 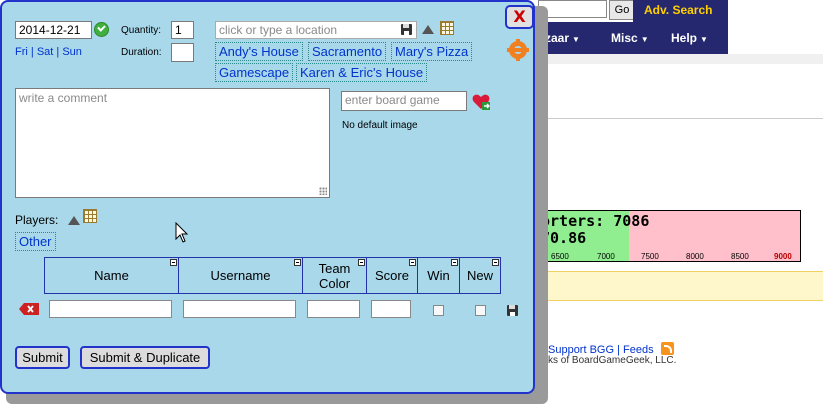 What do you see at coordinates (481, 102) in the screenshot?
I see `heart-add-icon` at bounding box center [481, 102].